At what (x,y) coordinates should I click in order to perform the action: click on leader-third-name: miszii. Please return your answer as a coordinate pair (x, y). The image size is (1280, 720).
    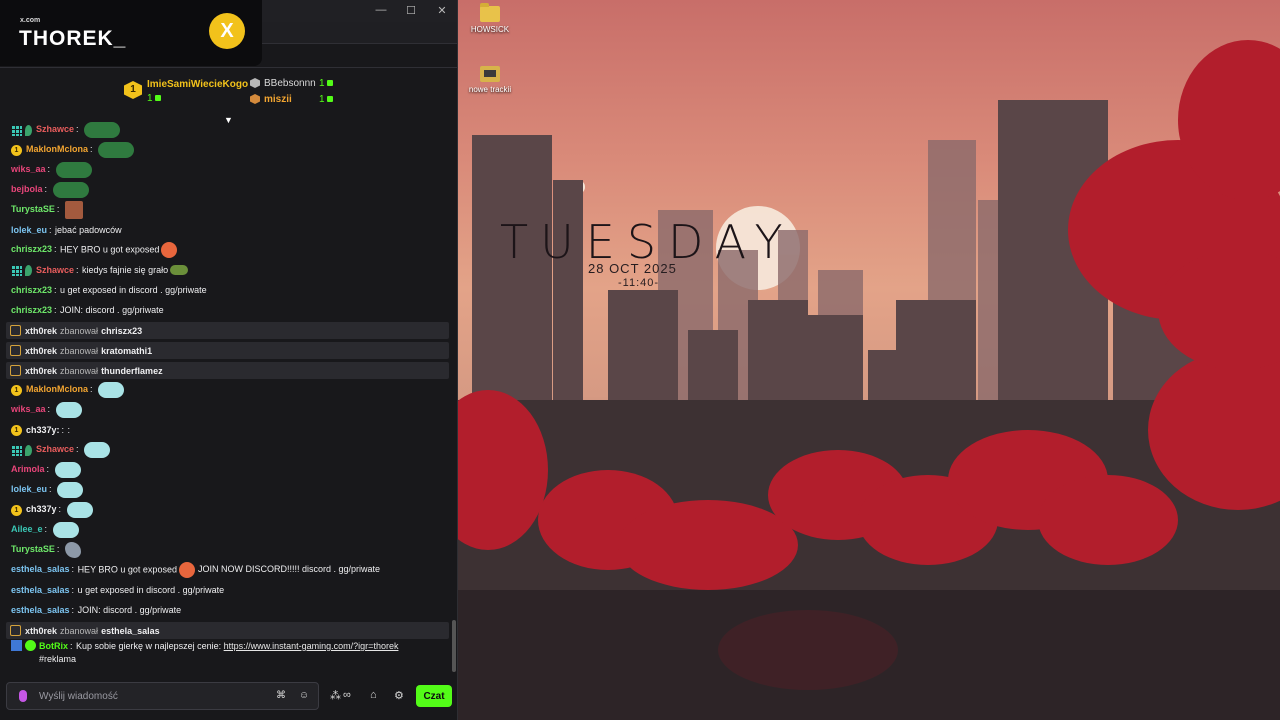
    Looking at the image, I should click on (278, 99).